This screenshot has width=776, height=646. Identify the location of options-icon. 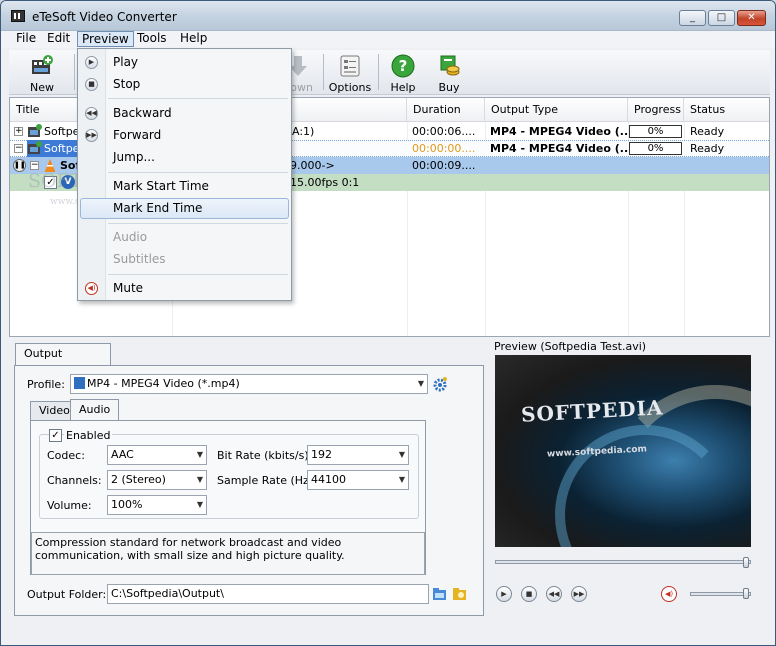
(350, 66).